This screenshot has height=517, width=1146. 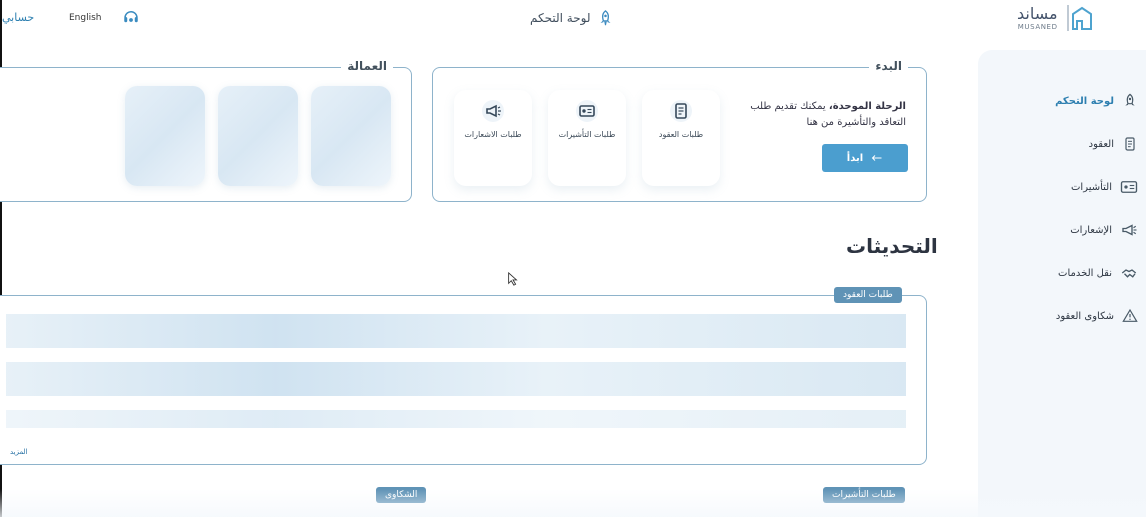 I want to click on sidebar-item-label: نقل الخدمات, so click(x=1085, y=273).